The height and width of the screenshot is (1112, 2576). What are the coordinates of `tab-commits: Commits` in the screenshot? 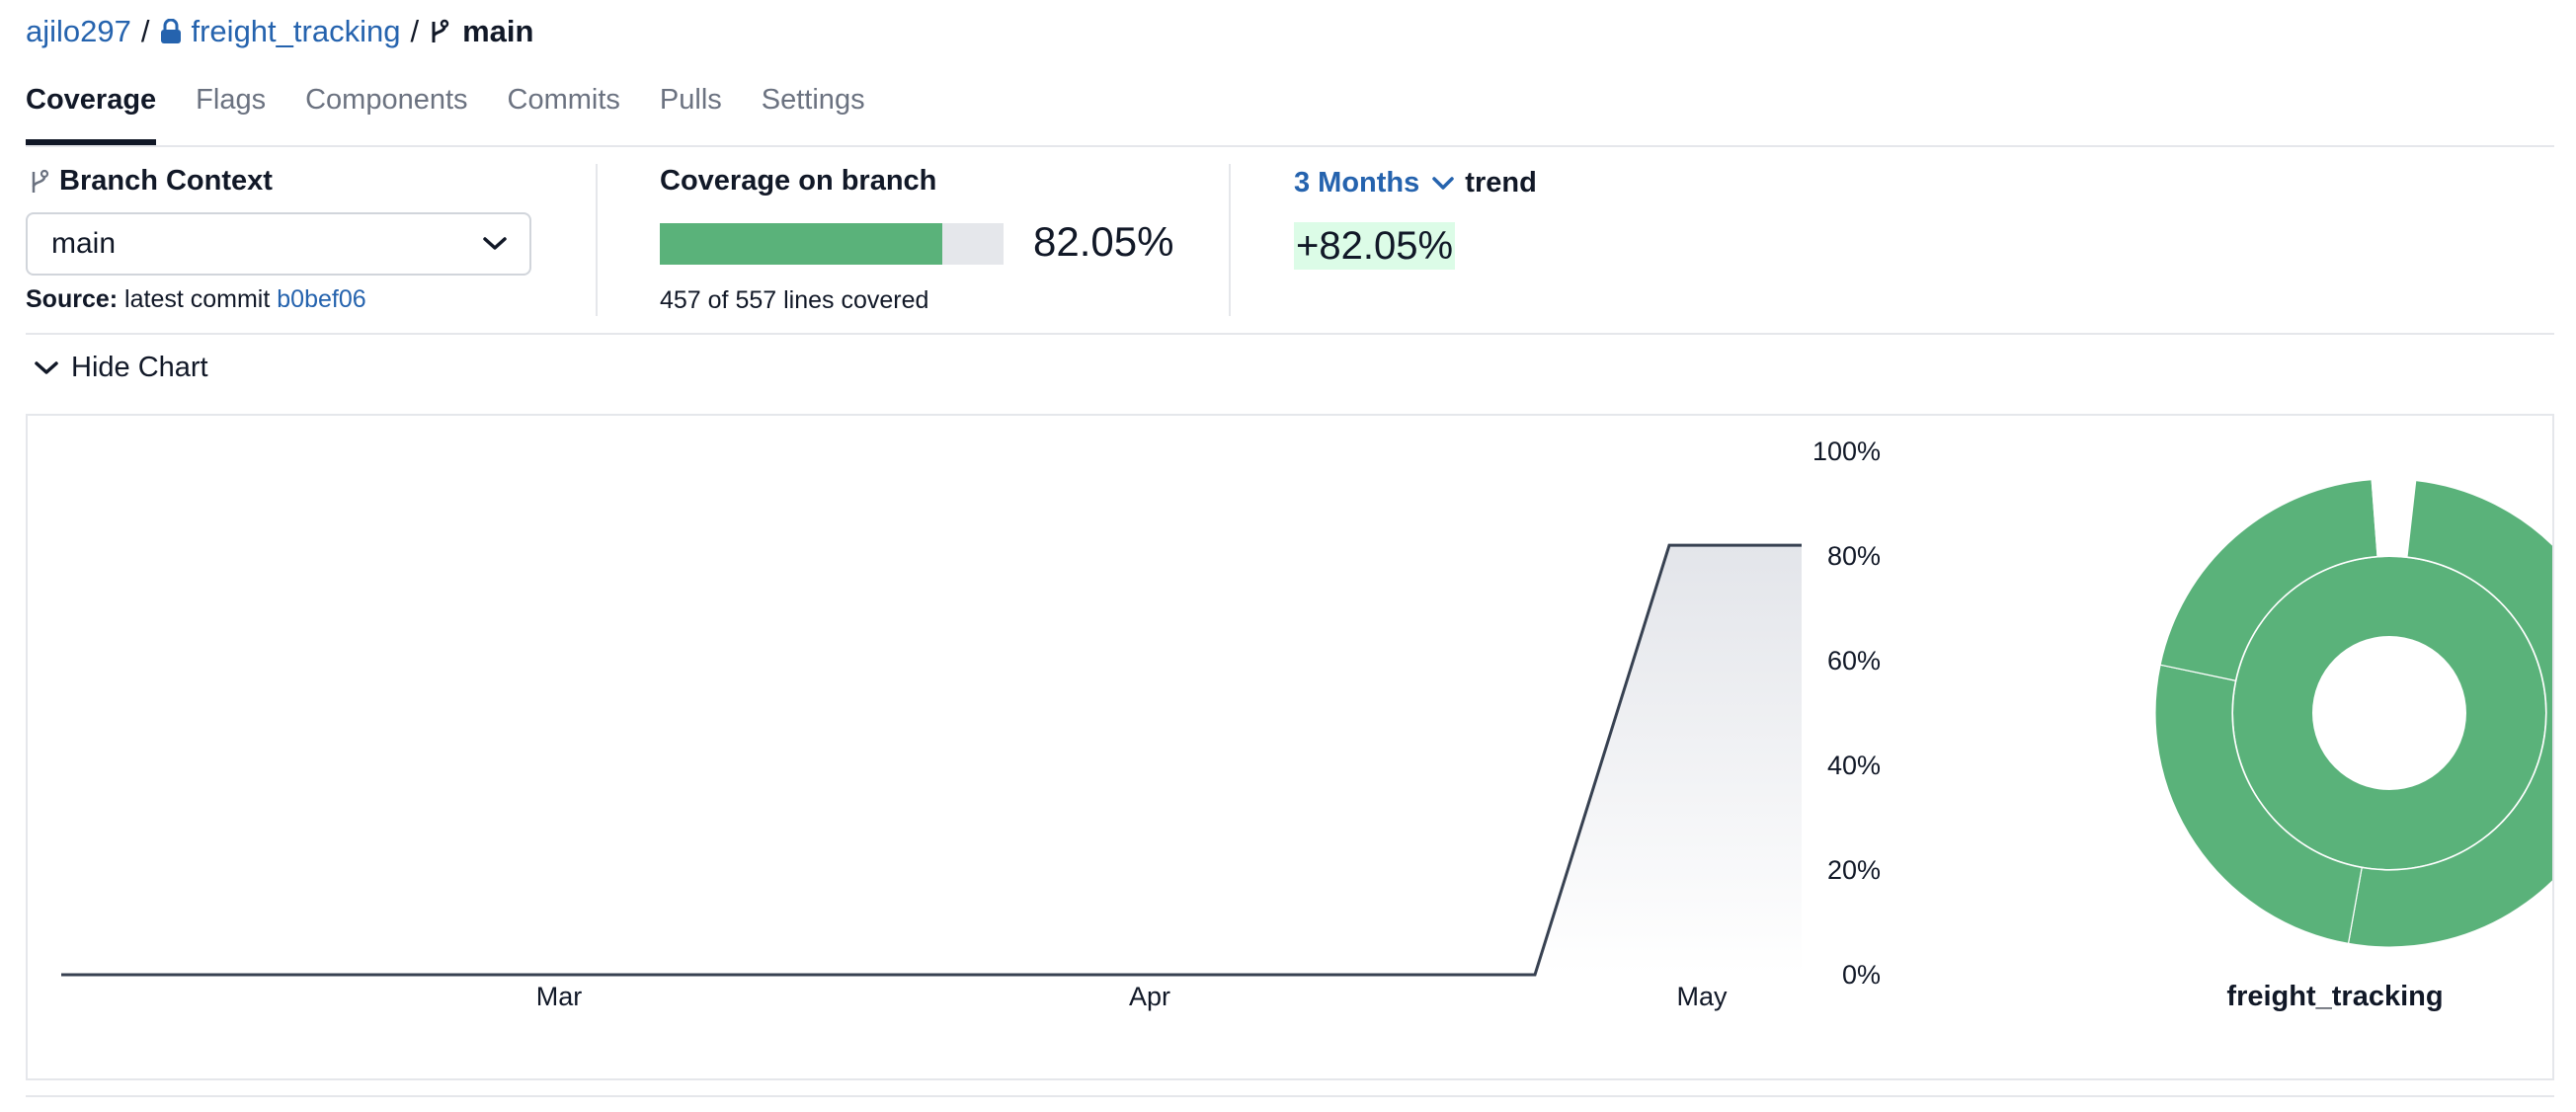 It's located at (564, 113).